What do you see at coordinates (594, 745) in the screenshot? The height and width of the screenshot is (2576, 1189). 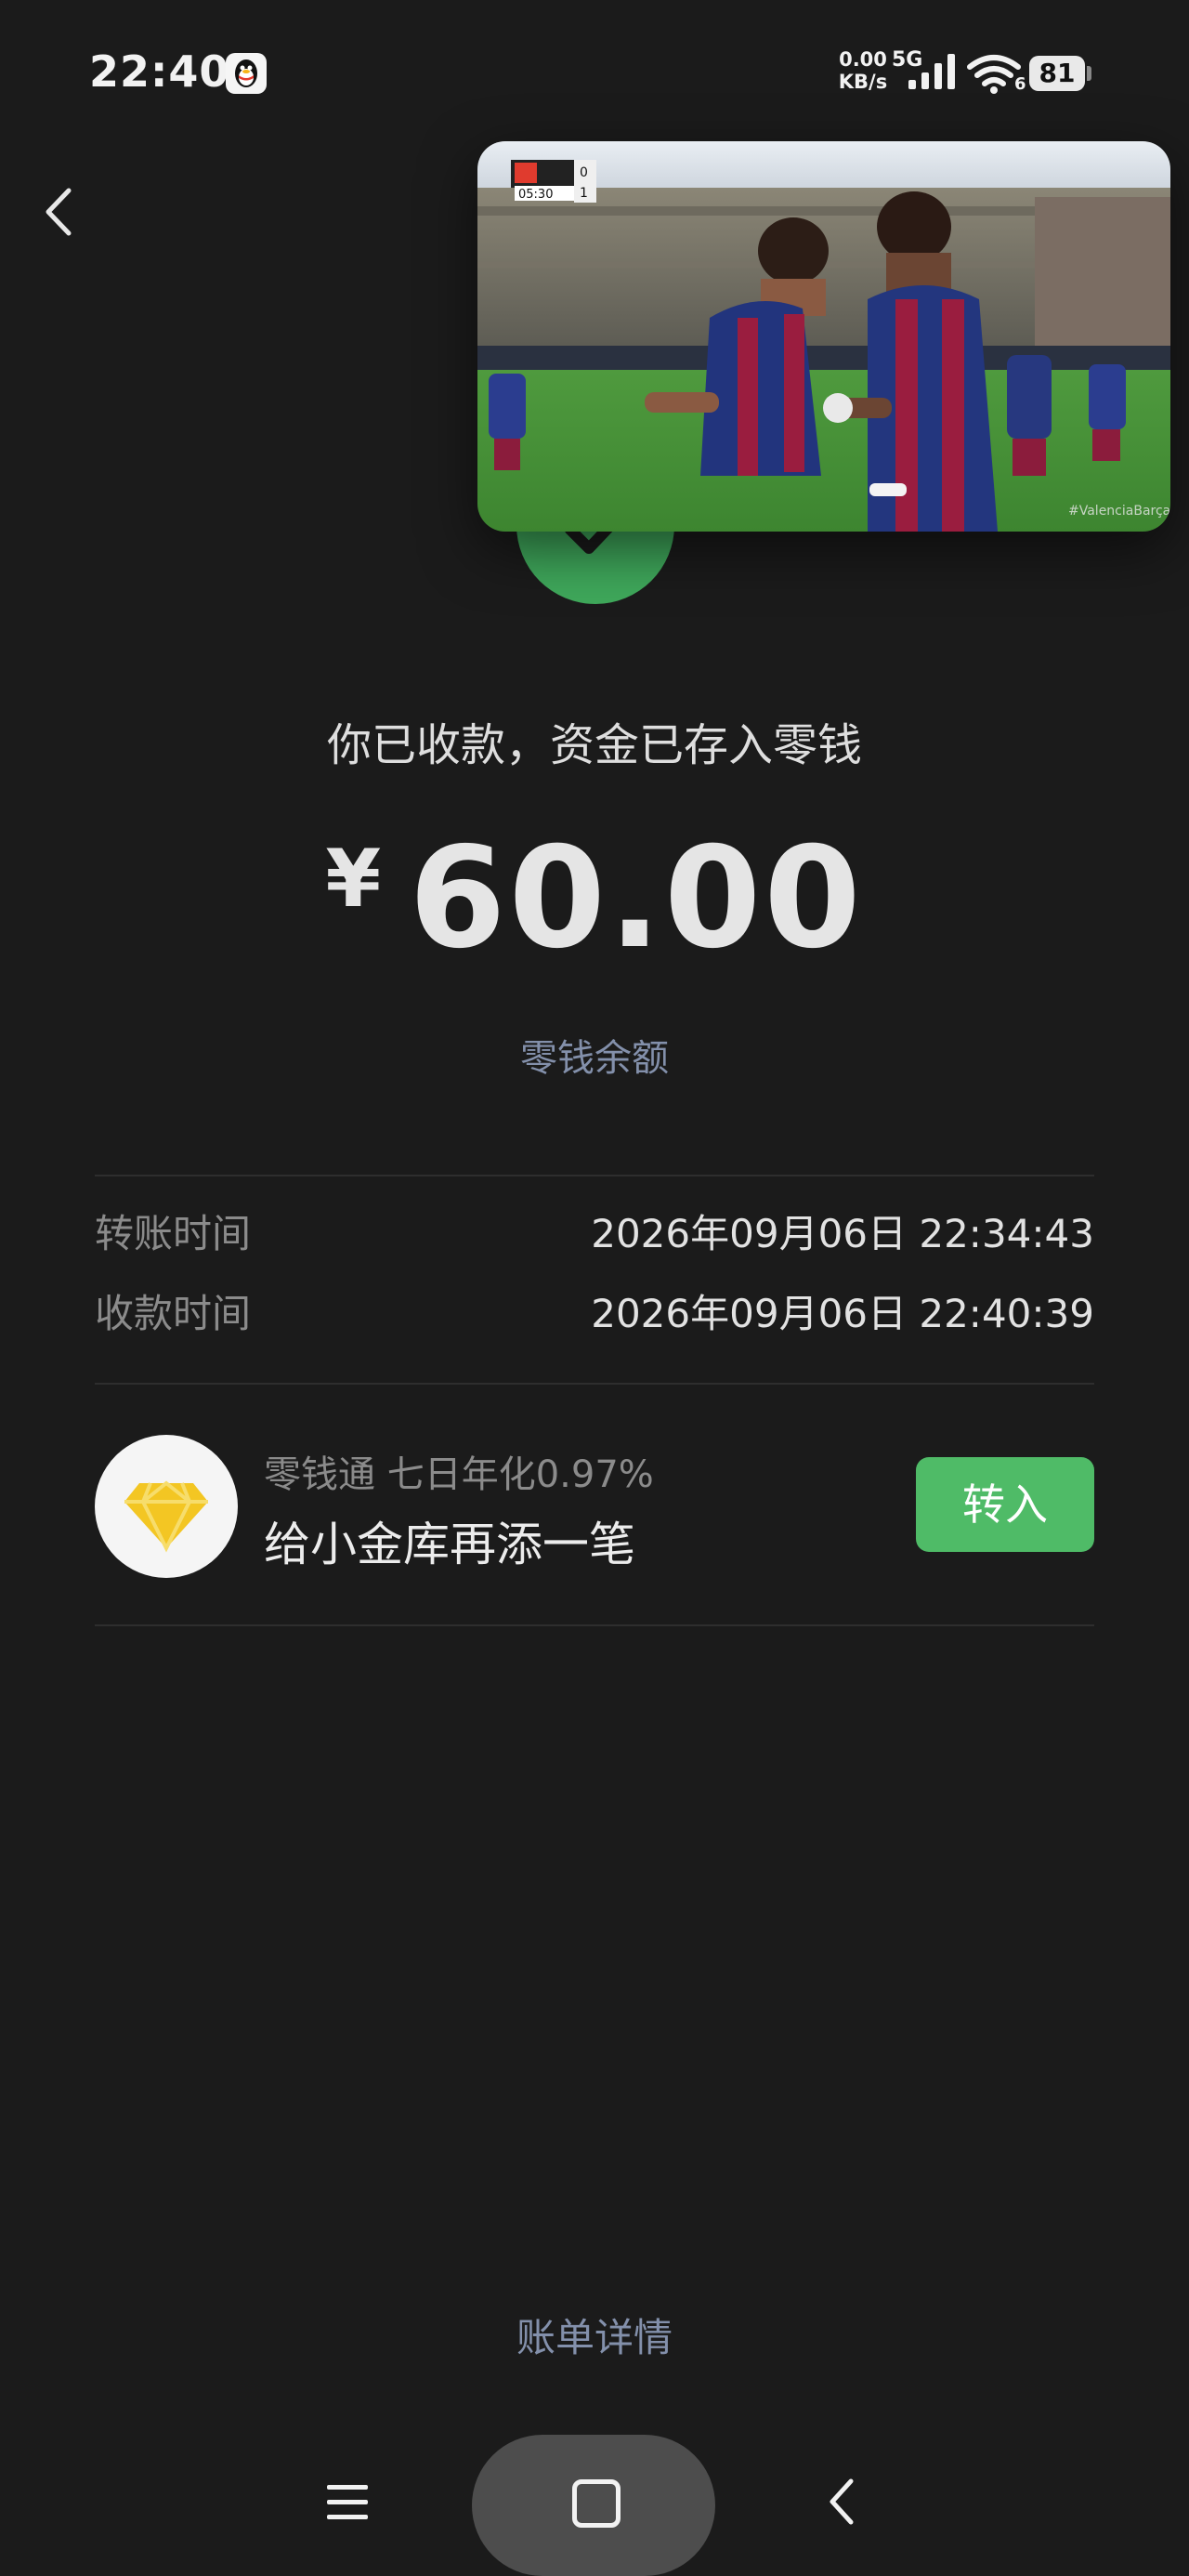 I see `received-status-text: 你已收款，资金已存入零钱` at bounding box center [594, 745].